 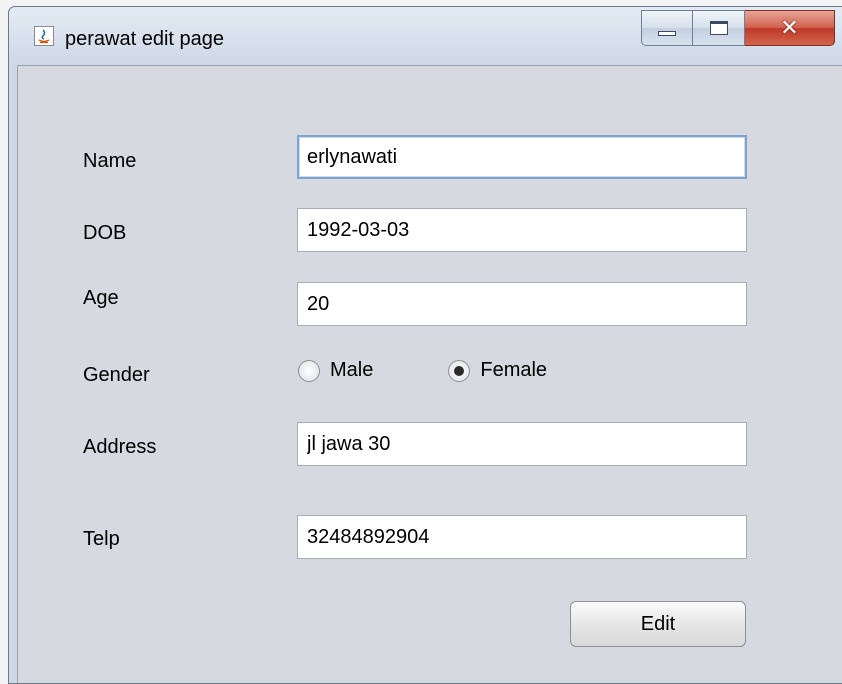 I want to click on window-controls: ✕, so click(x=738, y=28).